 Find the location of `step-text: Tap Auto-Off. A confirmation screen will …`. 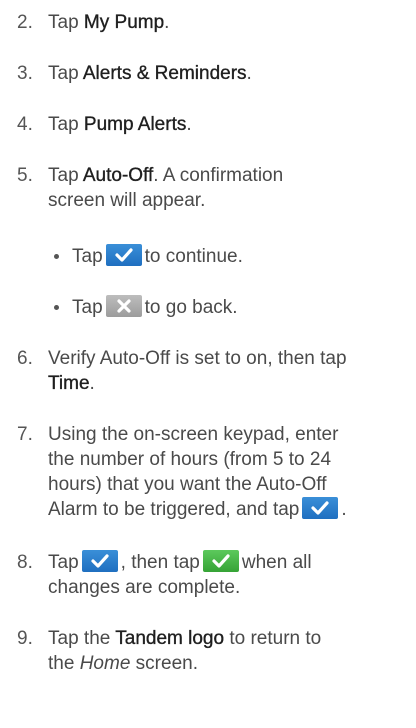

step-text: Tap Auto-Off. A confirmation screen will … is located at coordinates (166, 188).